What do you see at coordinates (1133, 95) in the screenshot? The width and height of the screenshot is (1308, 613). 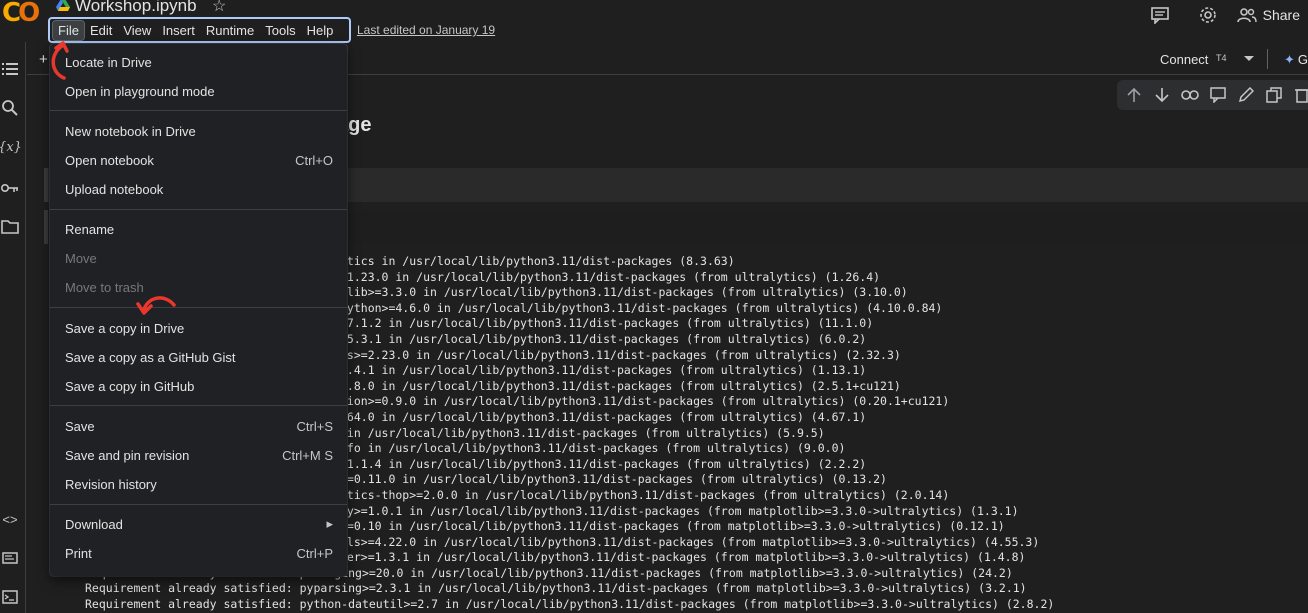 I see `move-cell-up-icon` at bounding box center [1133, 95].